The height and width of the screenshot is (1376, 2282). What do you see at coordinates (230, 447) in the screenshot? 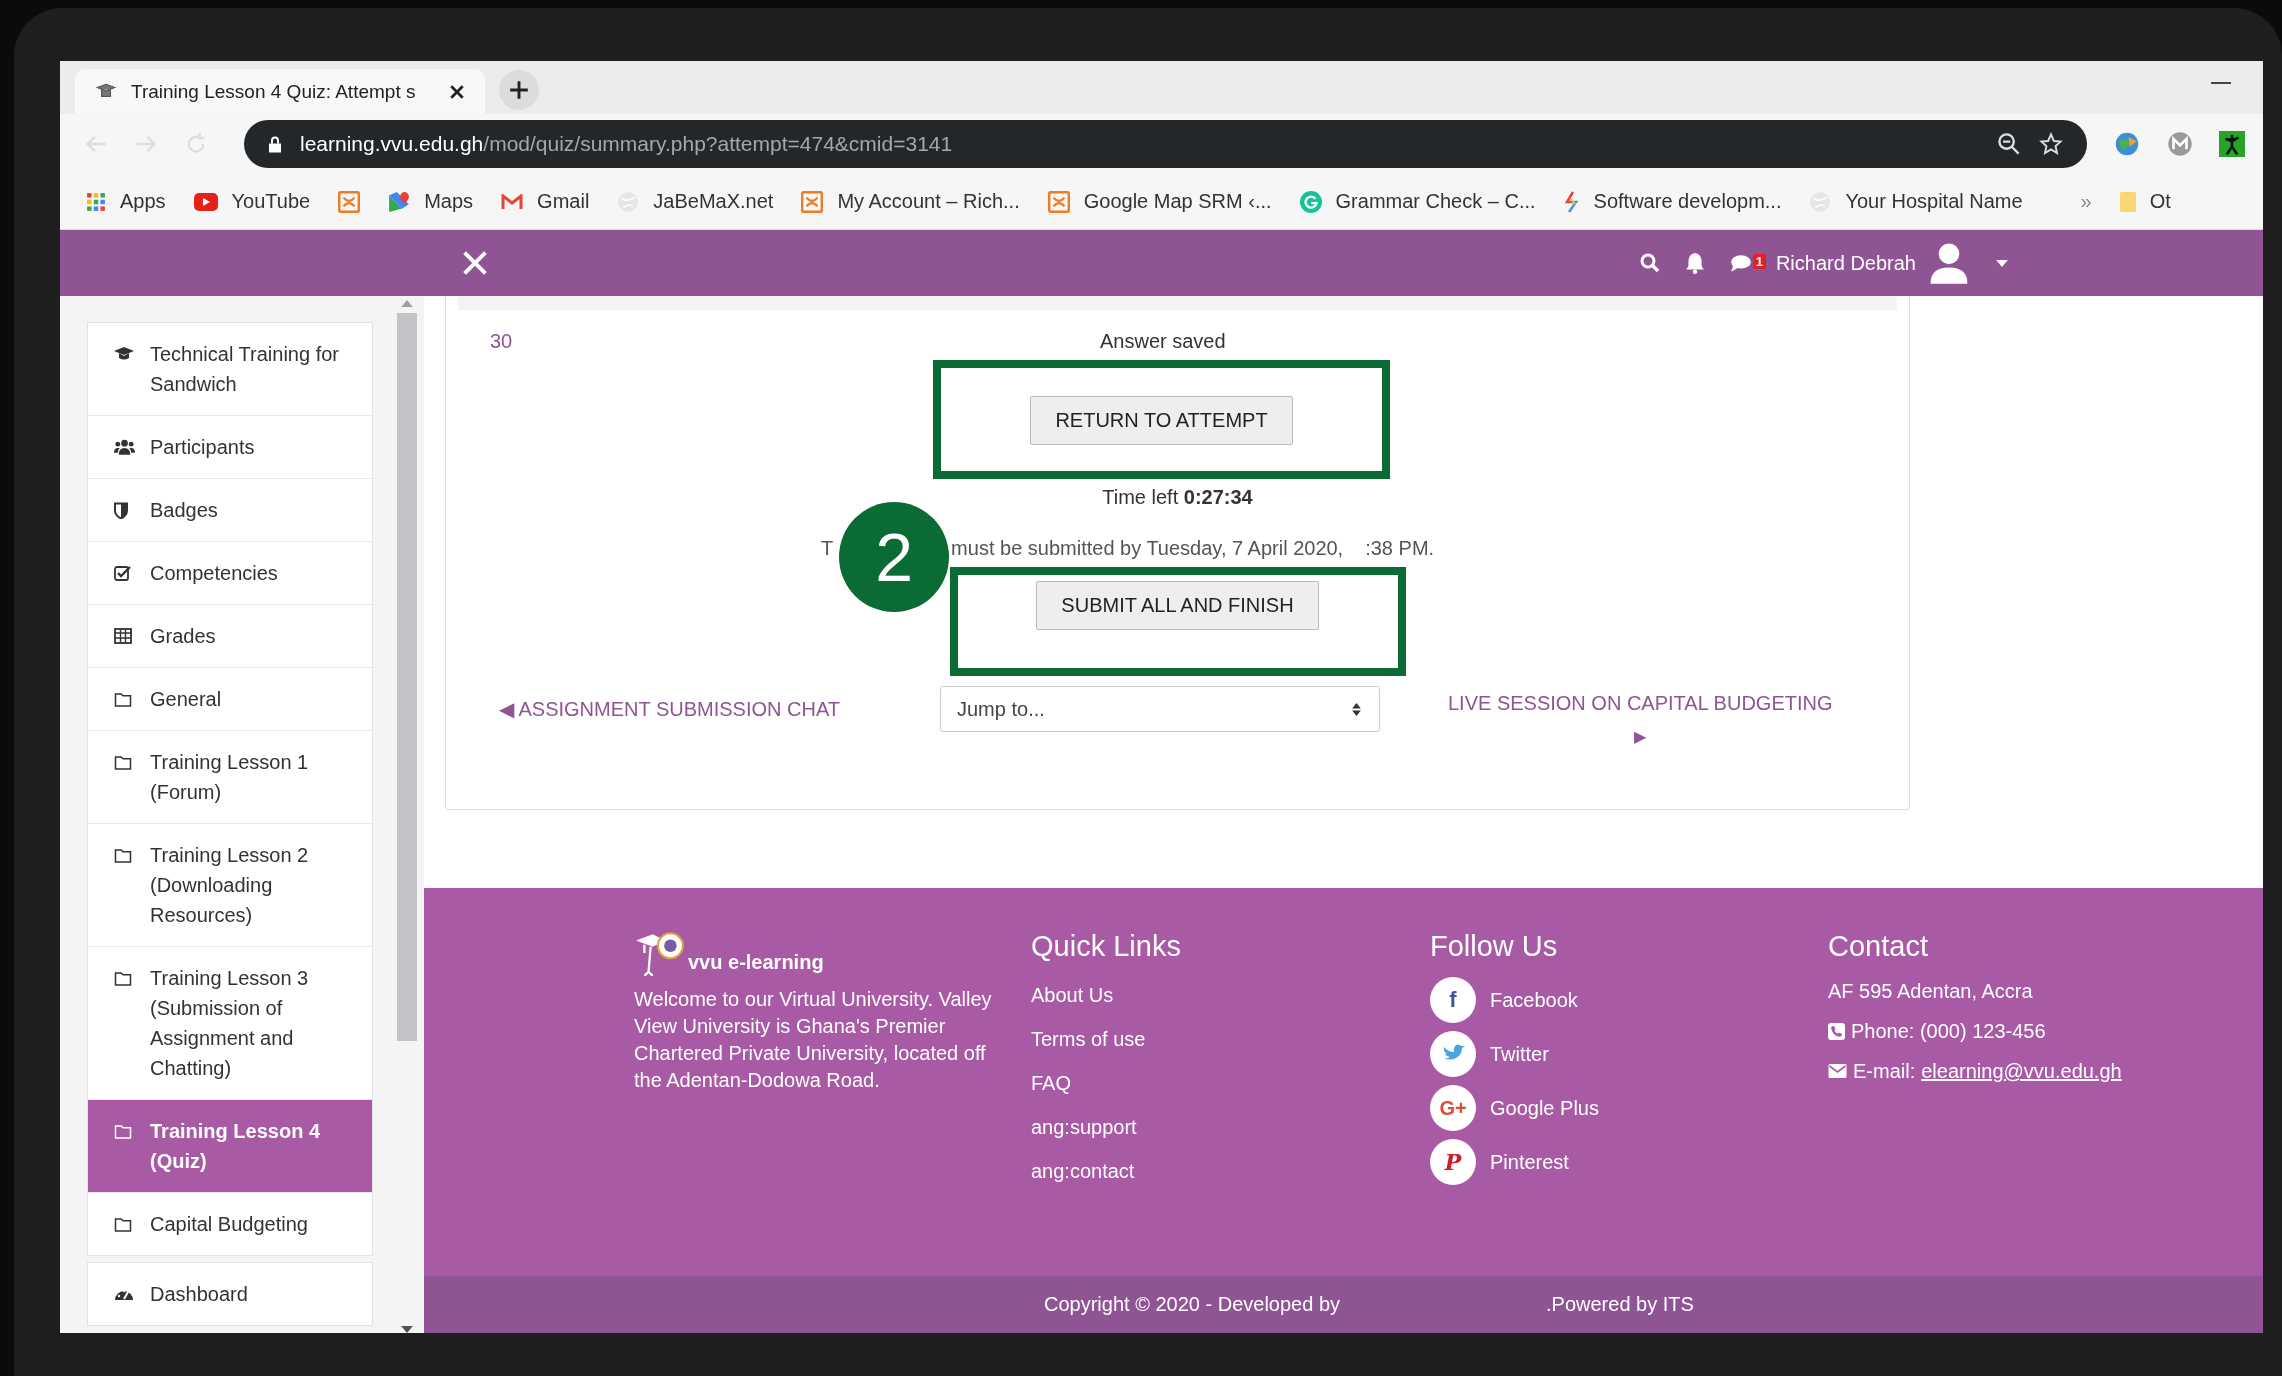
I see `sidebar-item: Participants` at bounding box center [230, 447].